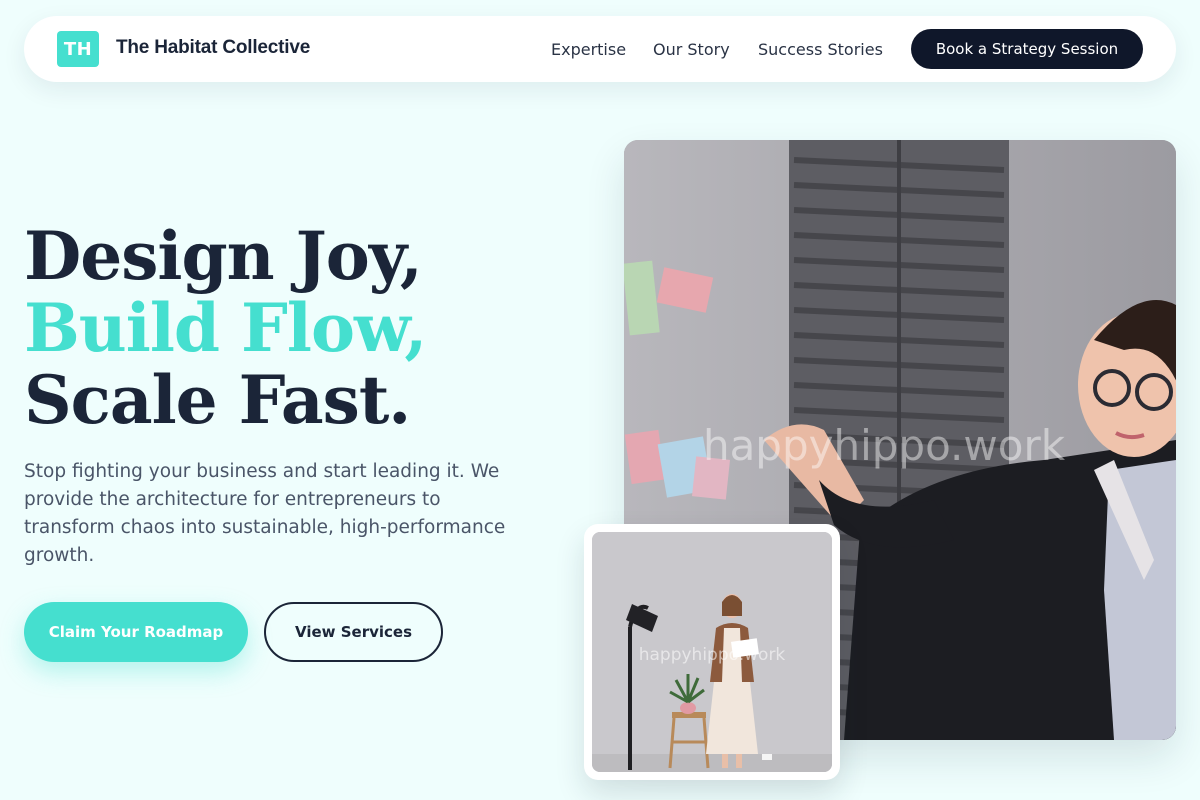  What do you see at coordinates (223, 256) in the screenshot?
I see `headline-line-1: Design Joy,` at bounding box center [223, 256].